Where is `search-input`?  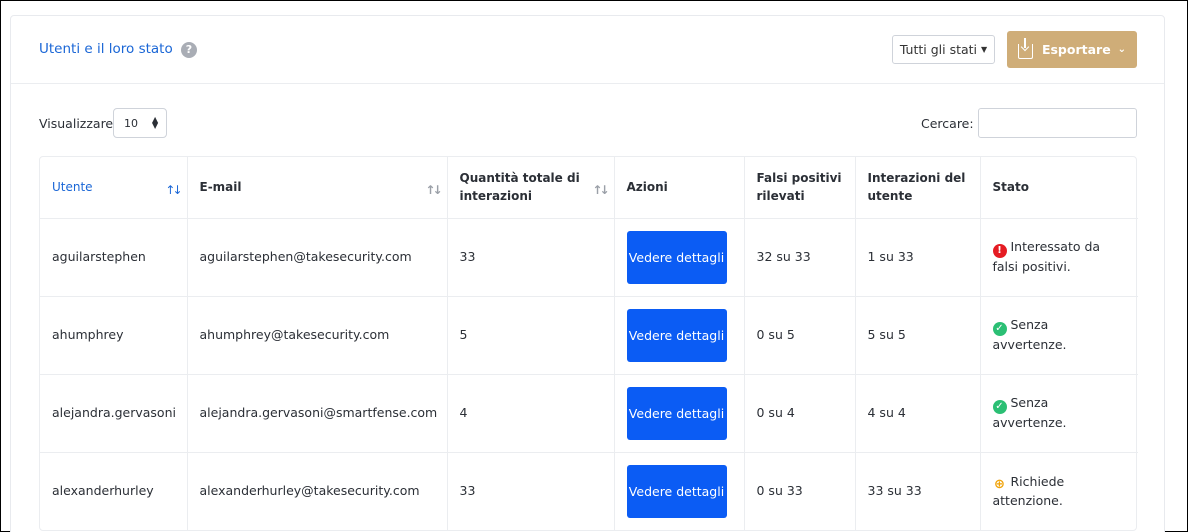
search-input is located at coordinates (1057, 123).